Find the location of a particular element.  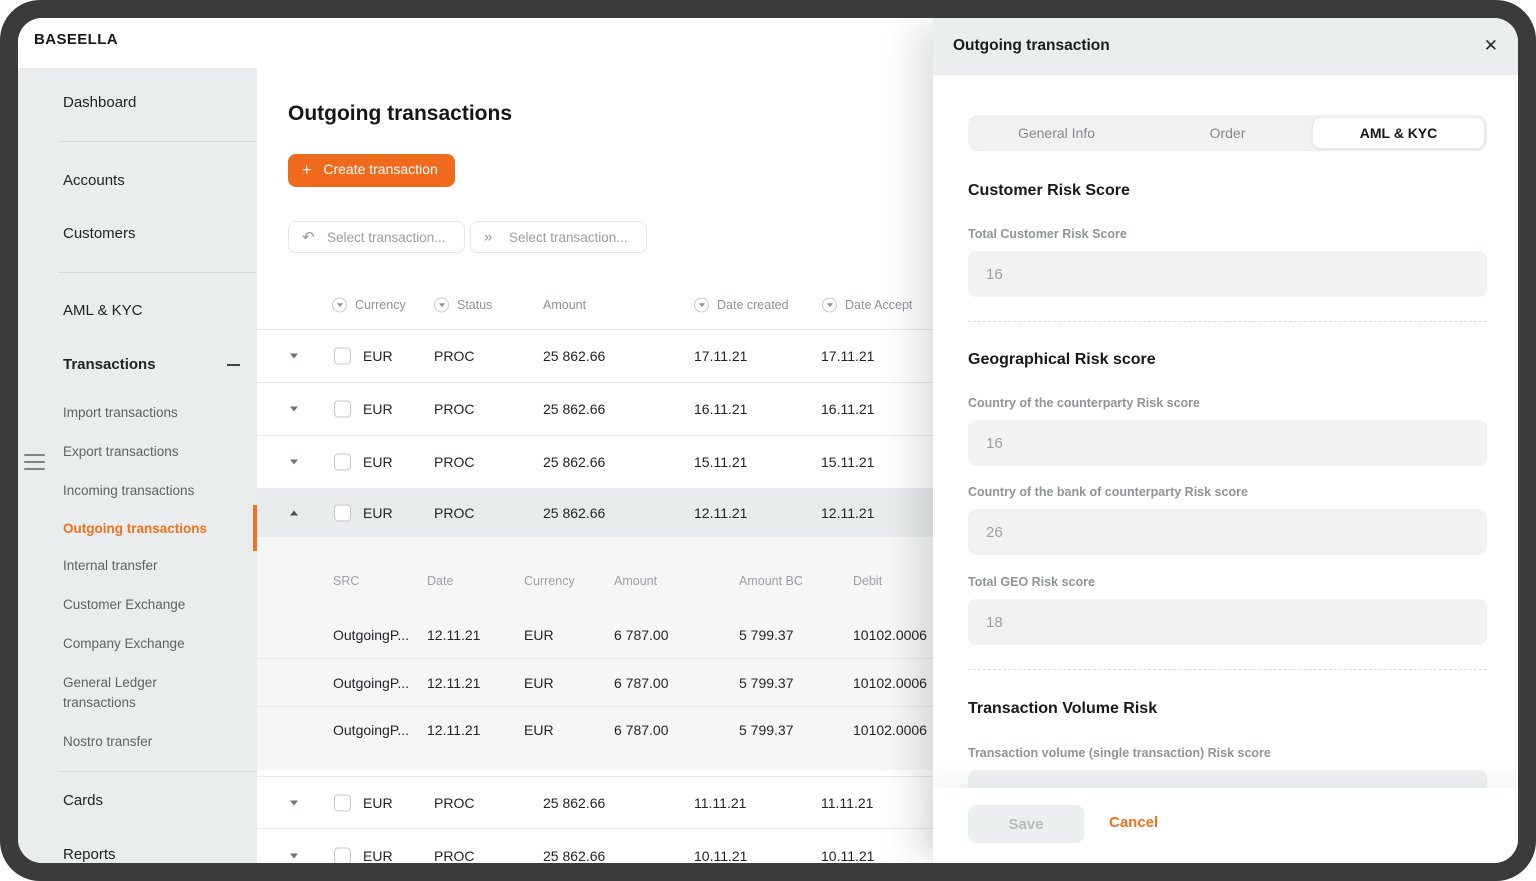

sidebar-item-general-ledger-transactions: General Ledger transactions is located at coordinates (142, 693).